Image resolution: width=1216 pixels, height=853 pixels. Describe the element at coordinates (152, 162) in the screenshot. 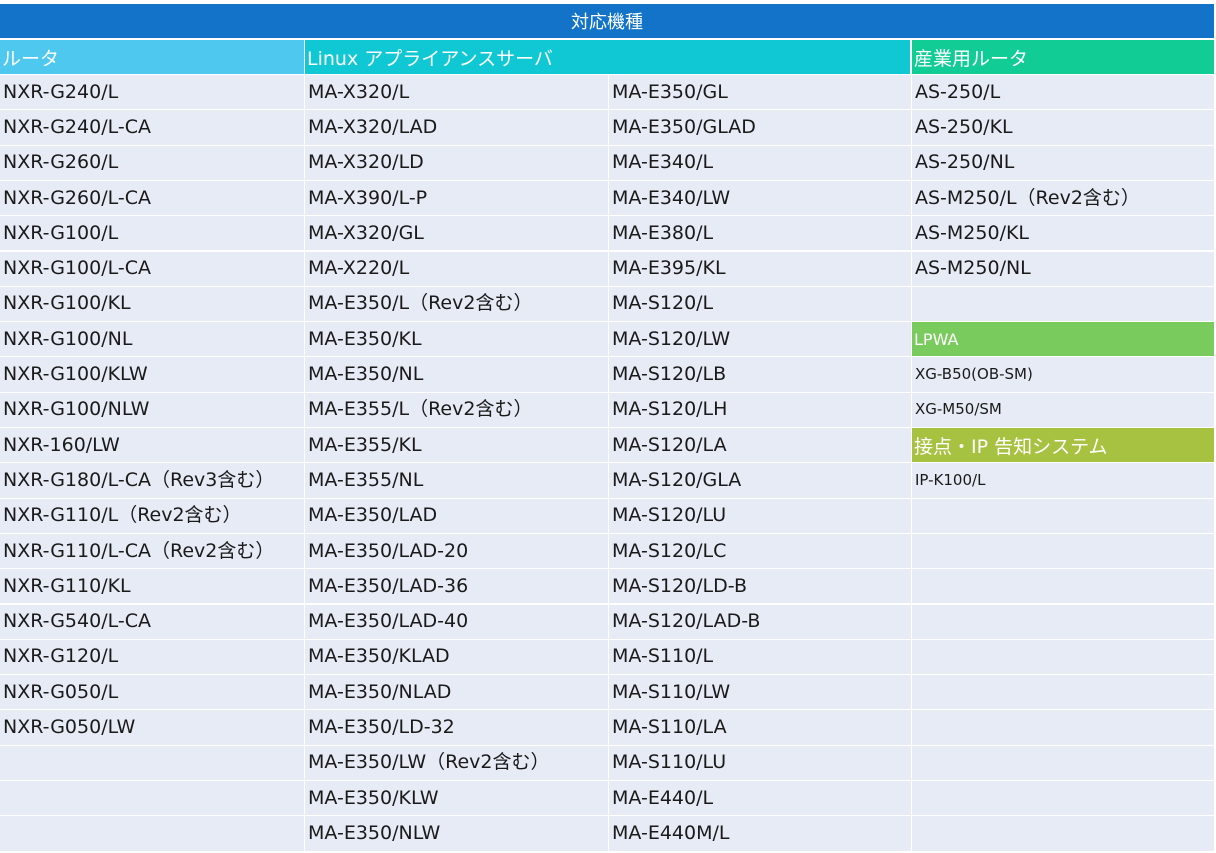

I see `router-model-cell: NXR-G260/L` at that location.